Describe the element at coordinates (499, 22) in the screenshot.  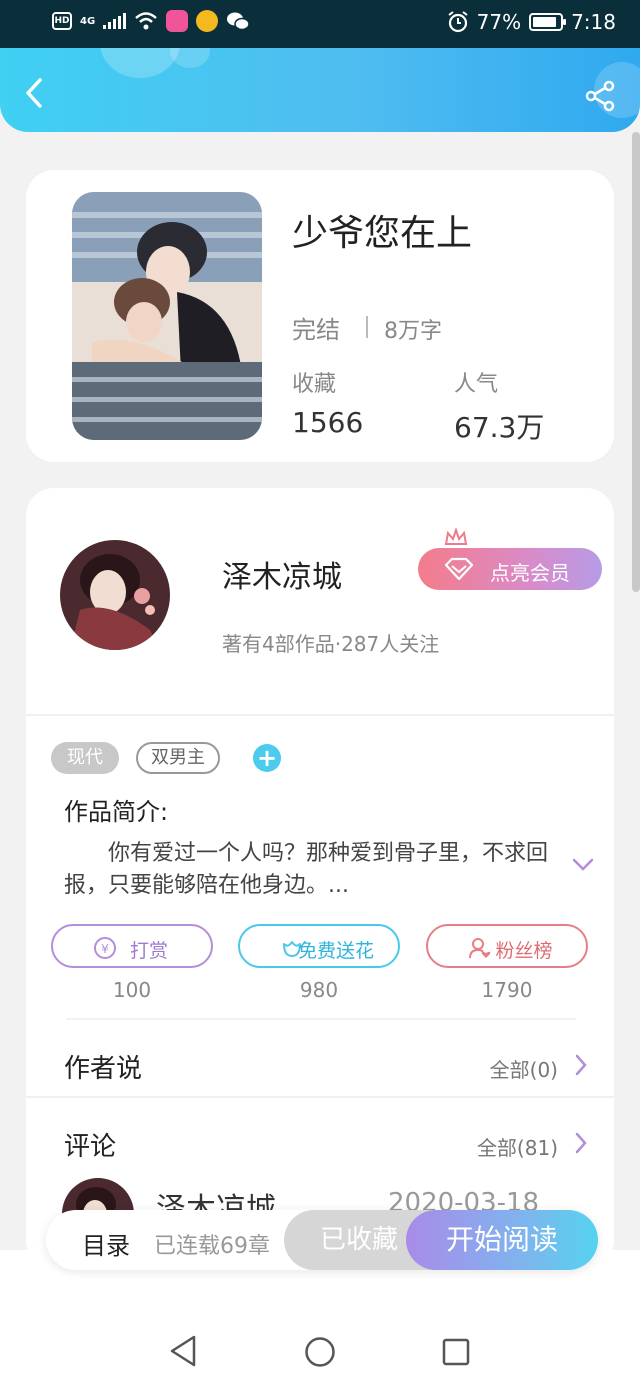
I see `battery-percent: 77%` at that location.